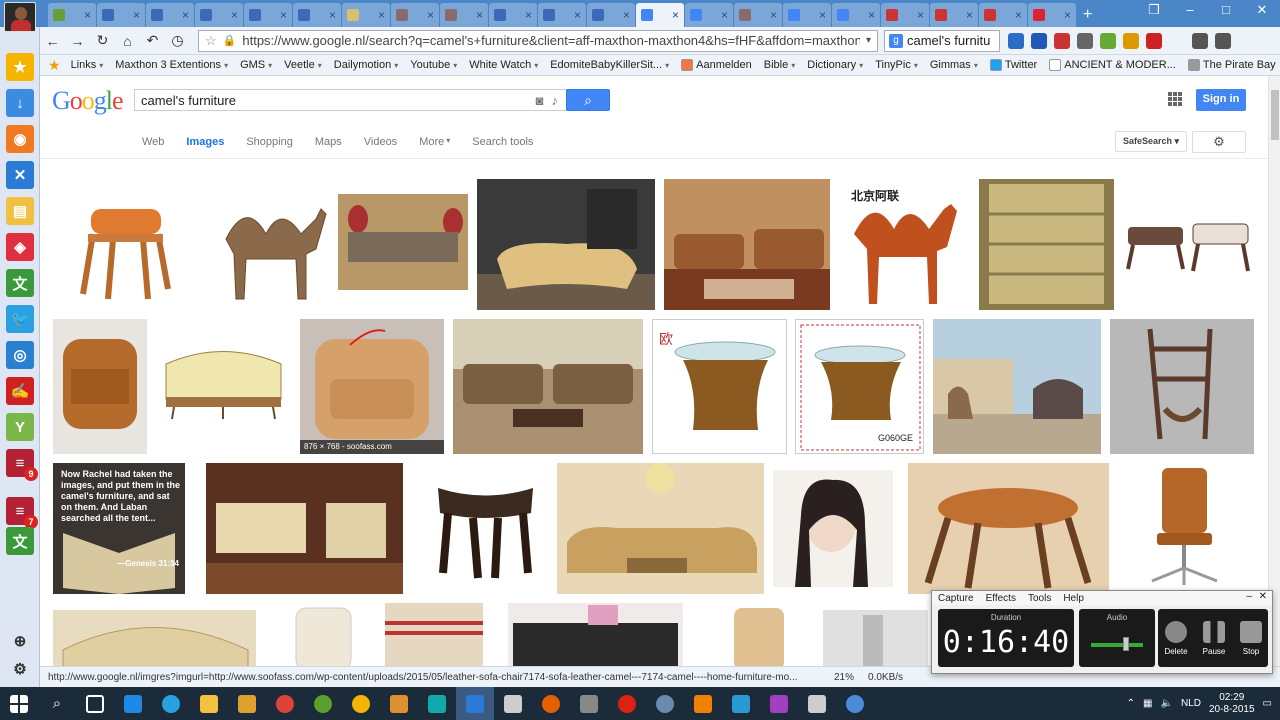 The width and height of the screenshot is (1280, 720). I want to click on bookmark-item: The Pirate Bay, so click(1231, 65).